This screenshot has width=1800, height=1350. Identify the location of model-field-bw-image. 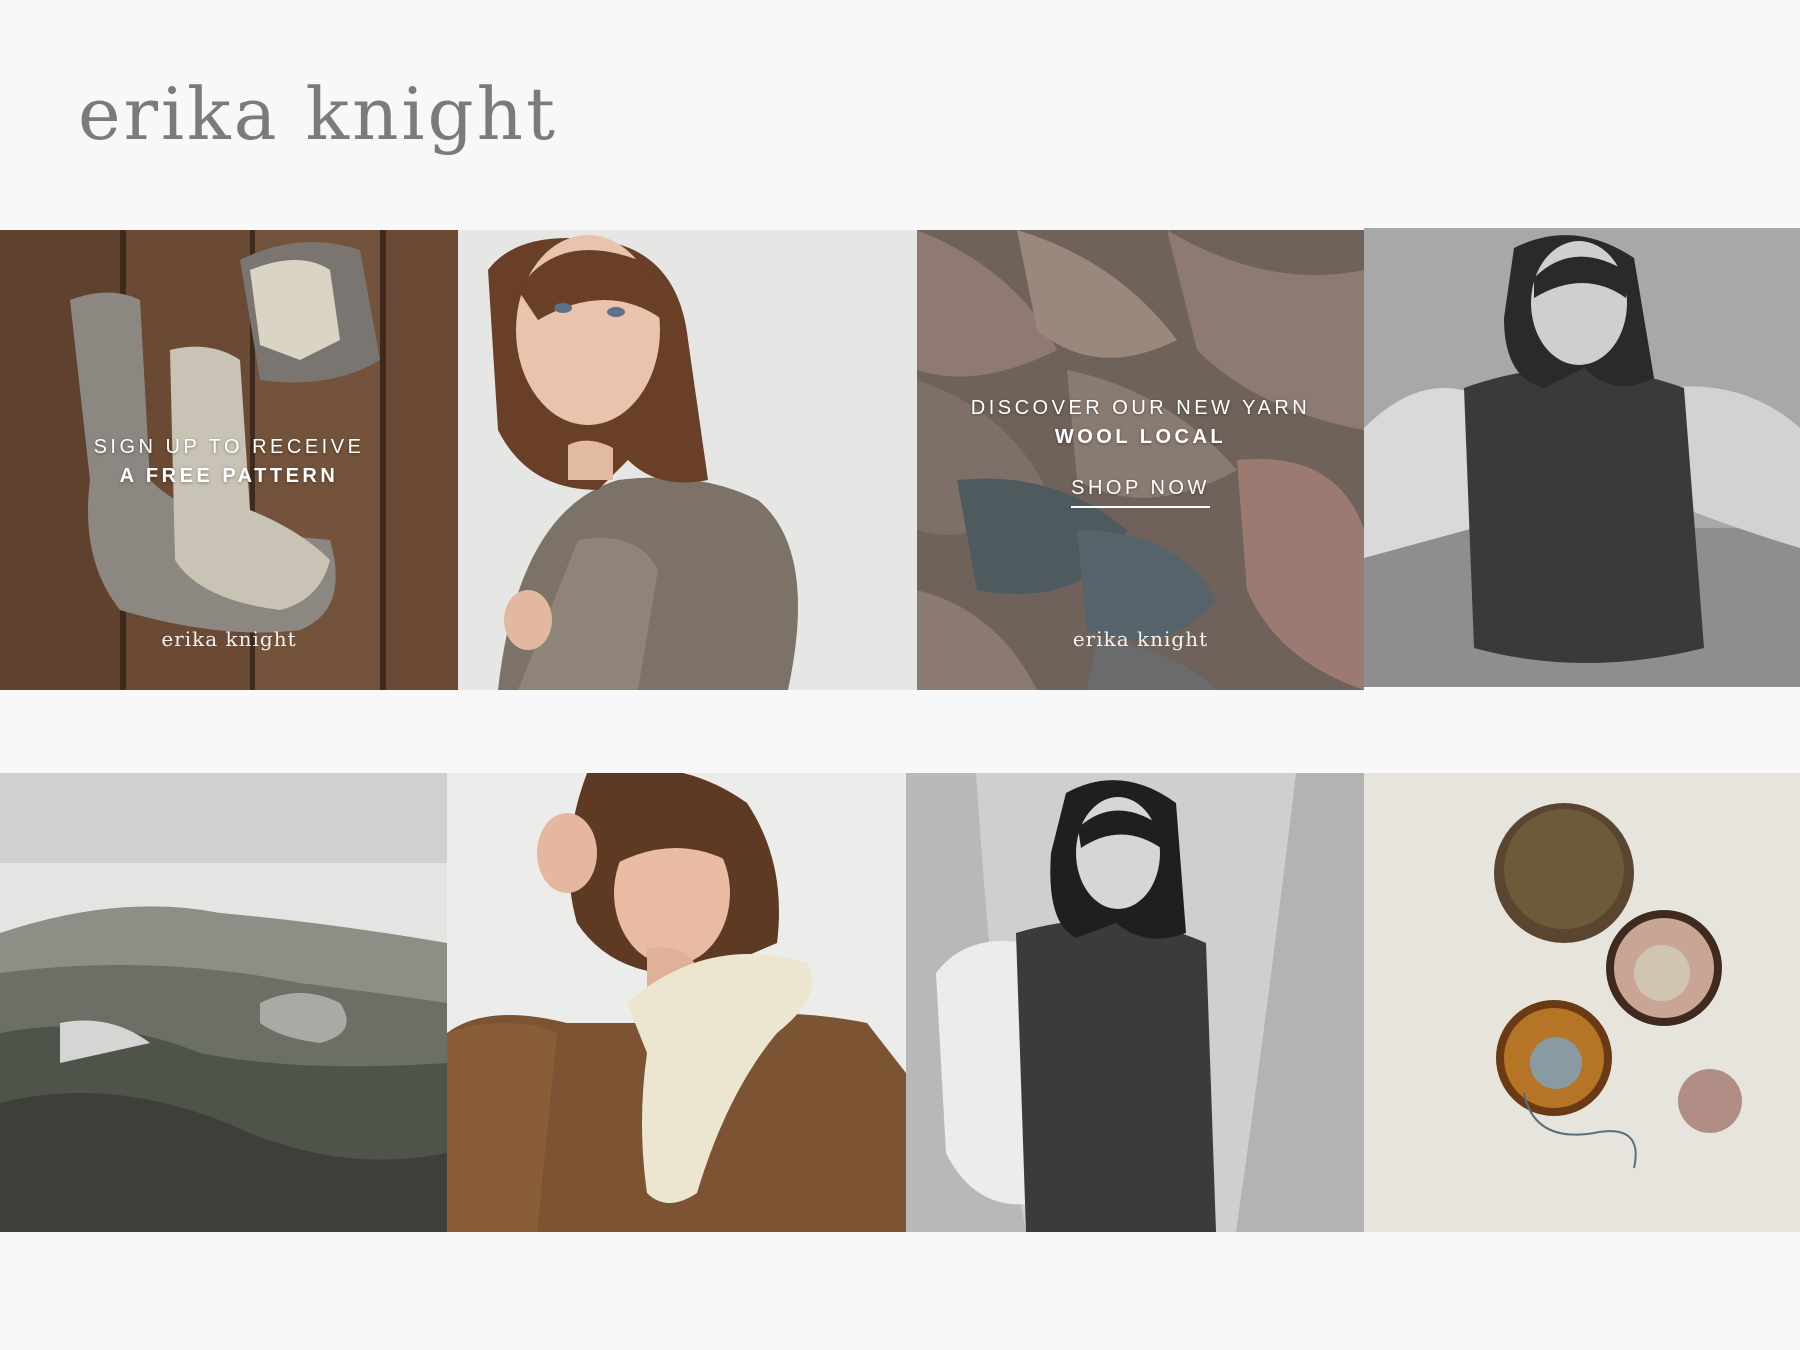
(1135, 1002).